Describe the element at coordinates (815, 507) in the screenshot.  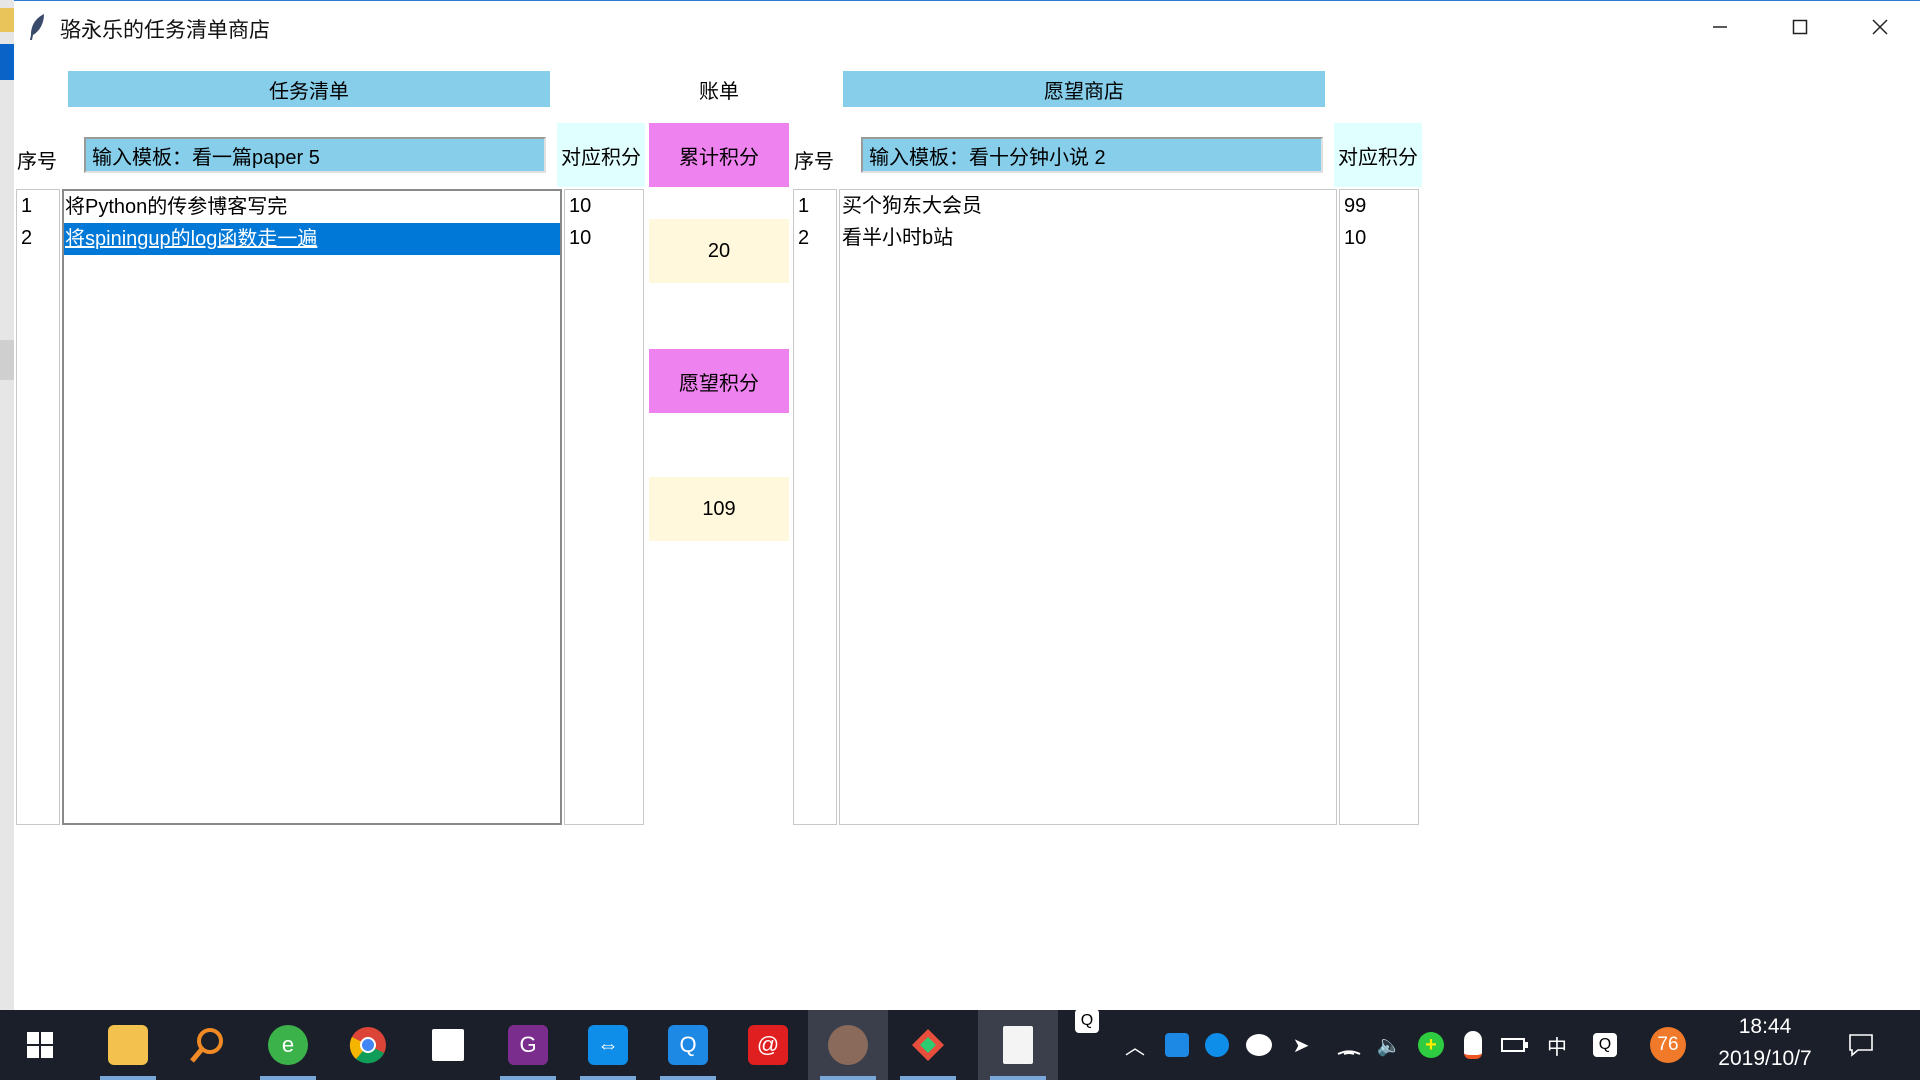
I see `shop-index-list: 1 2` at that location.